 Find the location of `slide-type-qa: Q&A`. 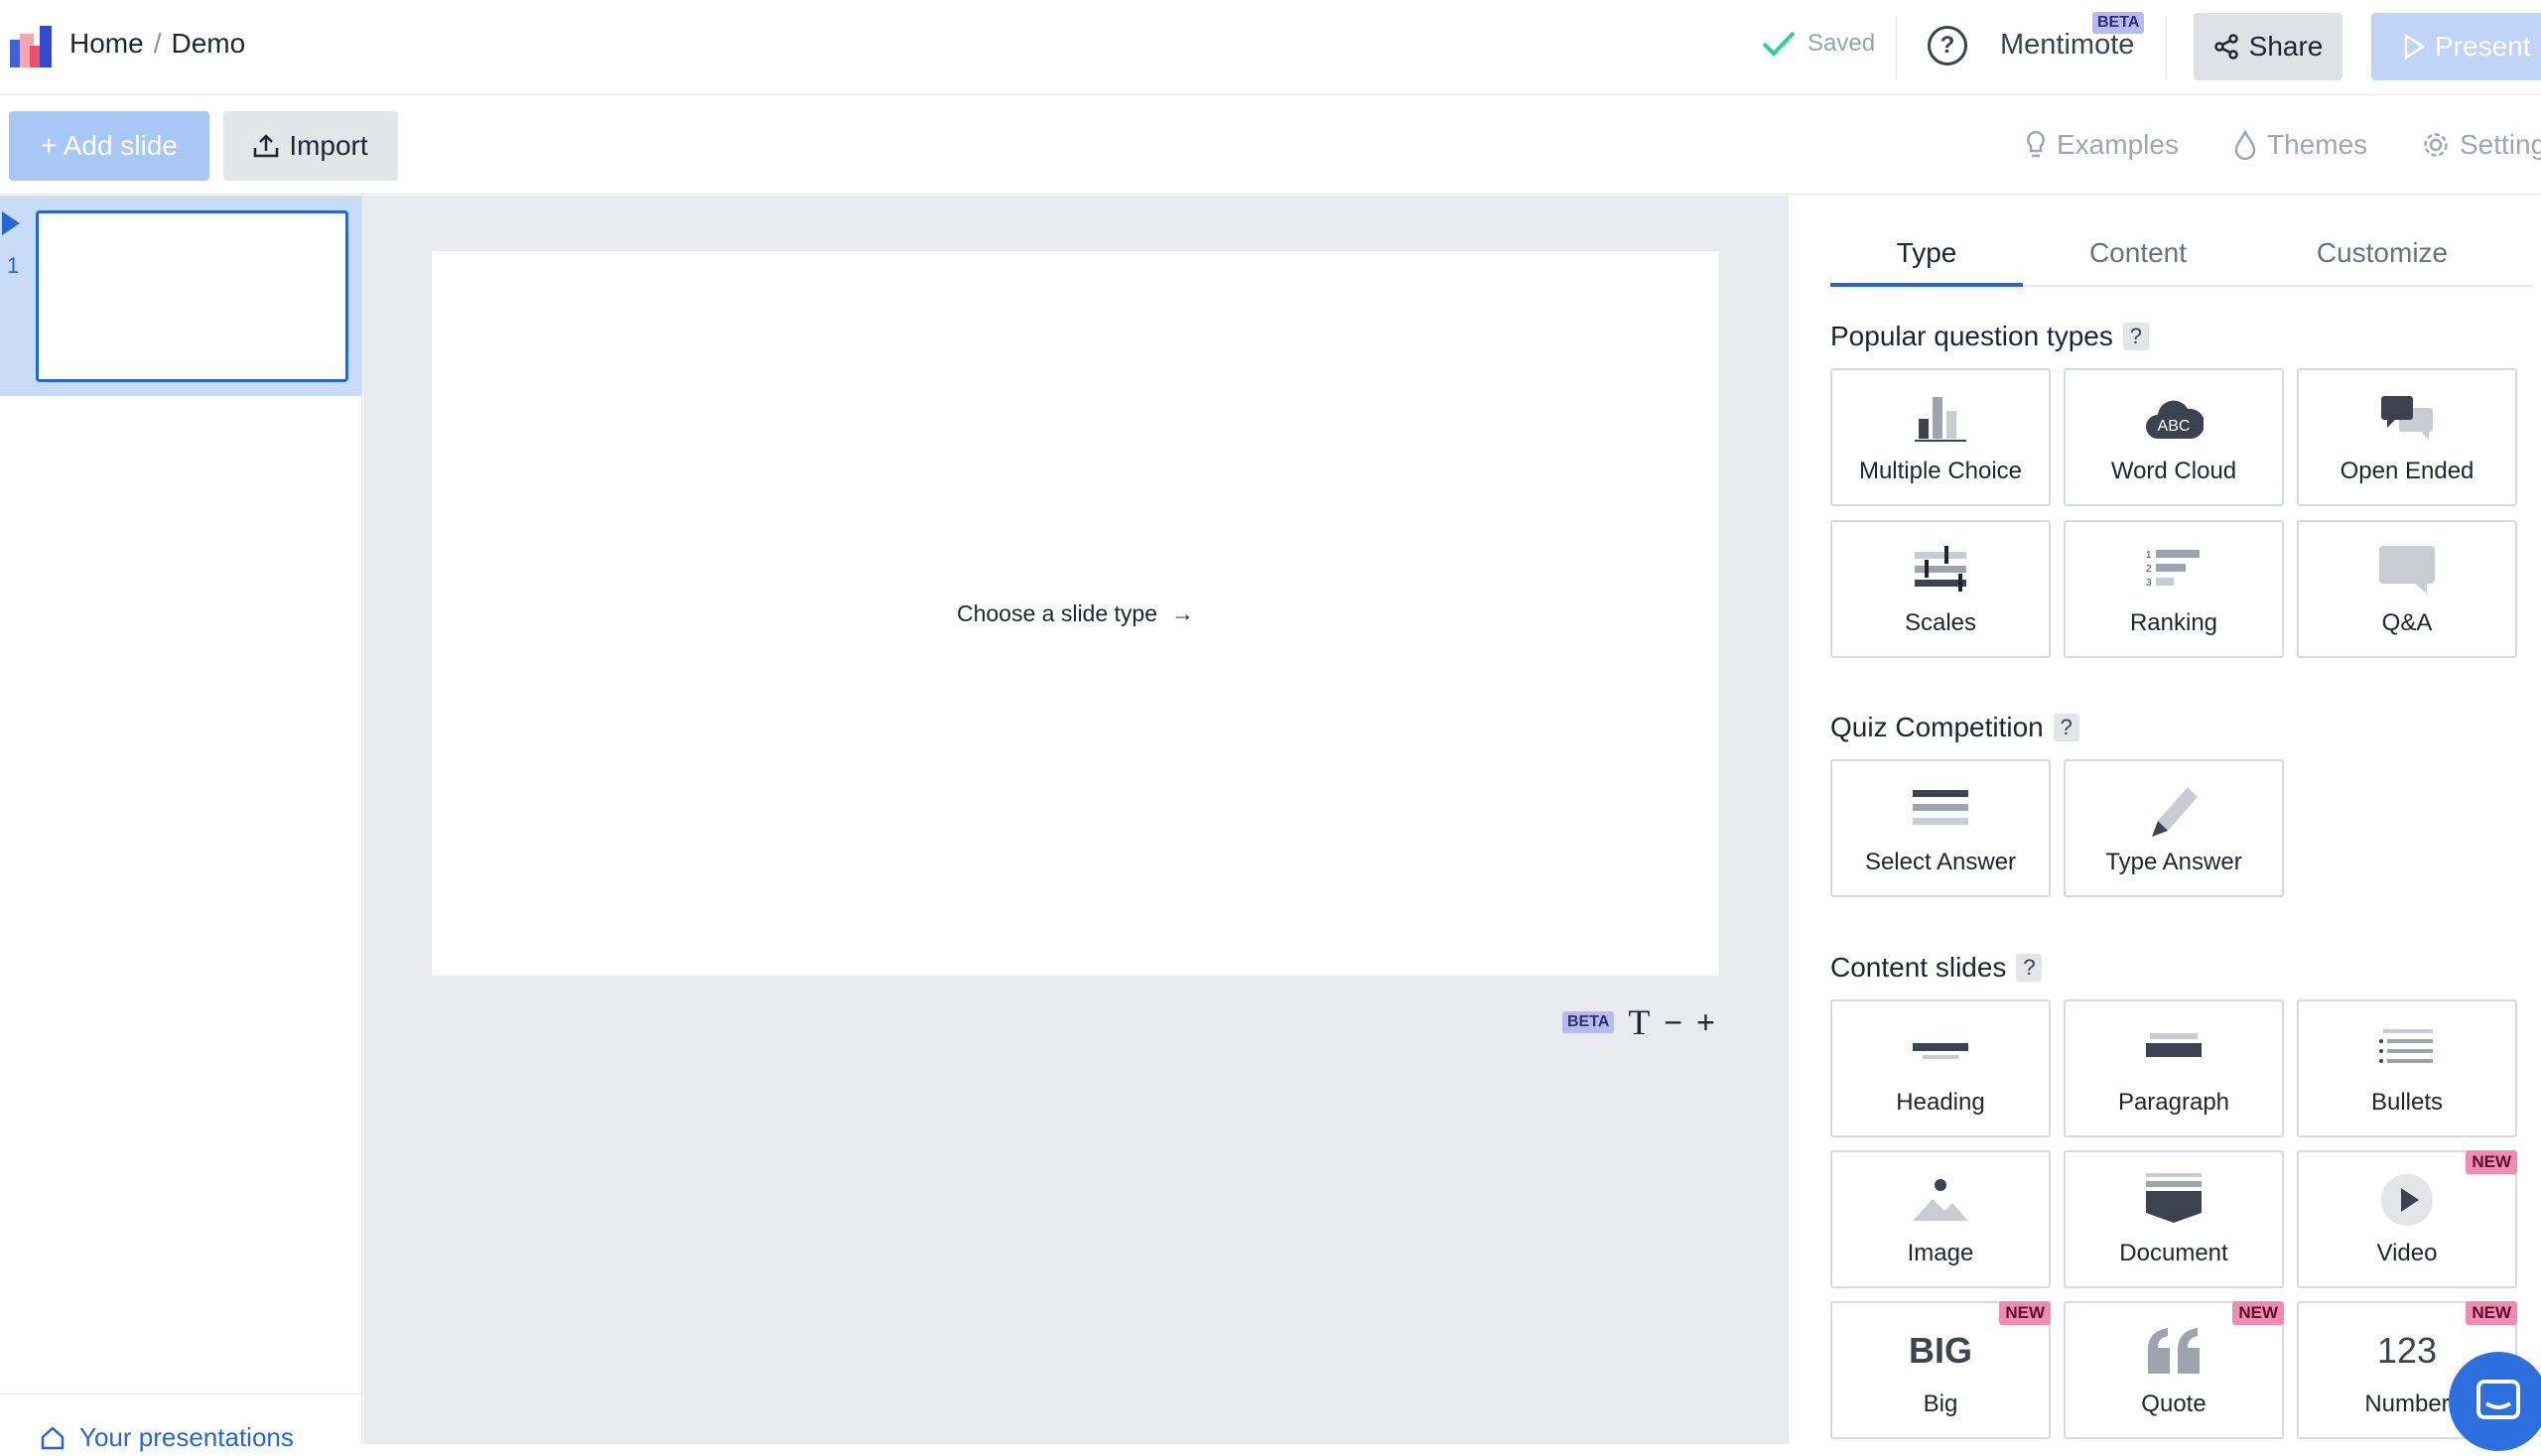

slide-type-qa: Q&A is located at coordinates (2407, 589).